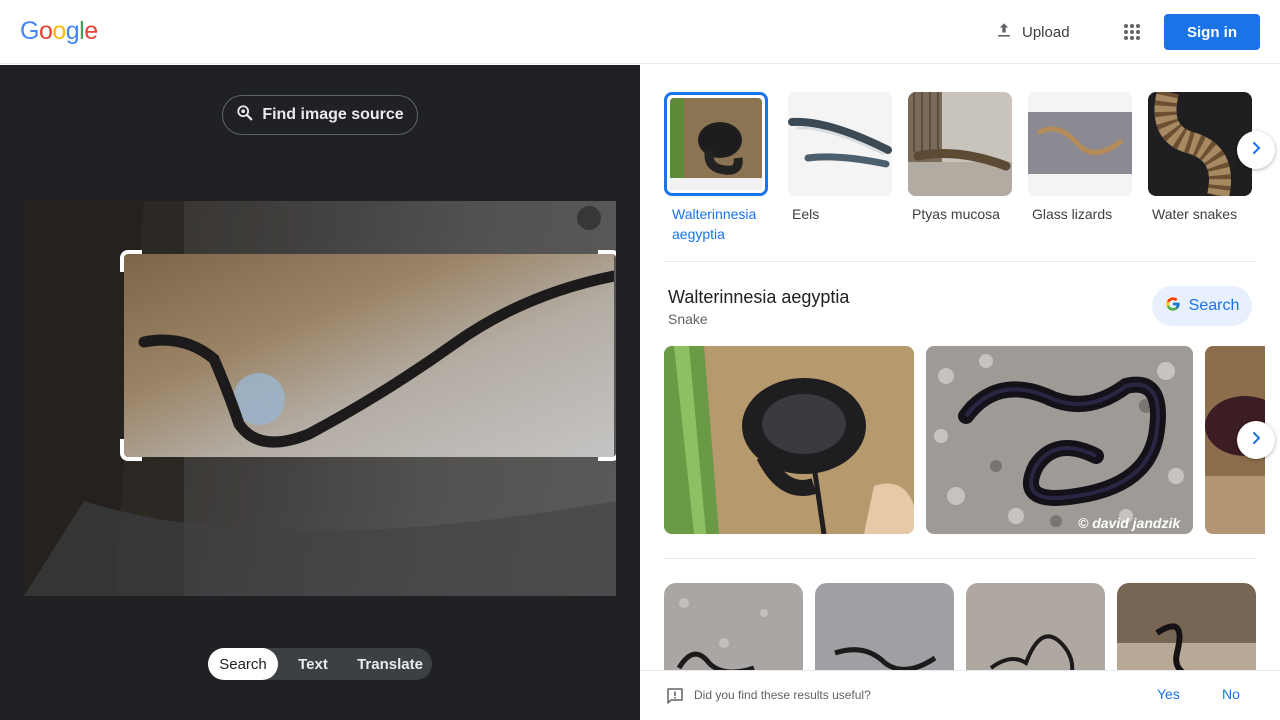 This screenshot has height=720, width=1280. Describe the element at coordinates (688, 319) in the screenshot. I see `entity-subtitle: Snake` at that location.